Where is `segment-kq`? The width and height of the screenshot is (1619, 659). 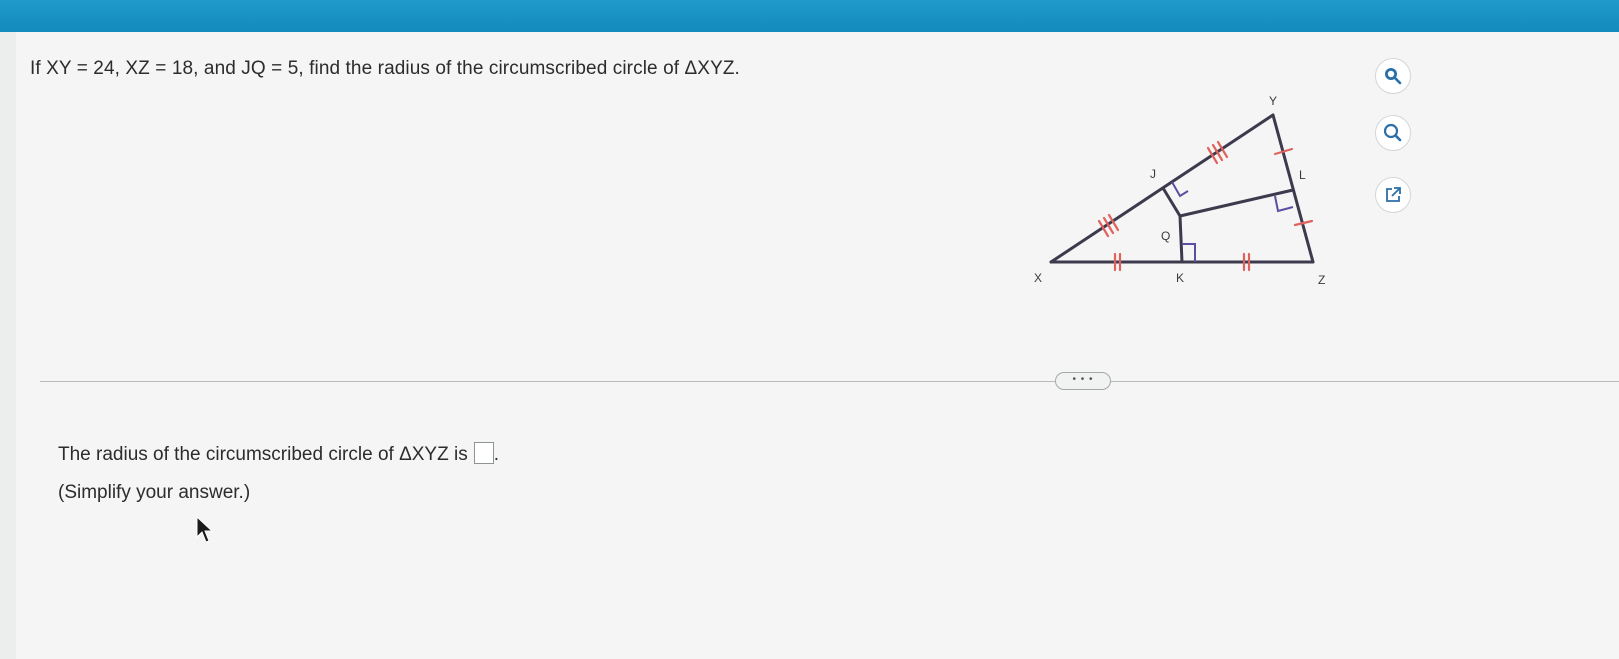
segment-kq is located at coordinates (1181, 239).